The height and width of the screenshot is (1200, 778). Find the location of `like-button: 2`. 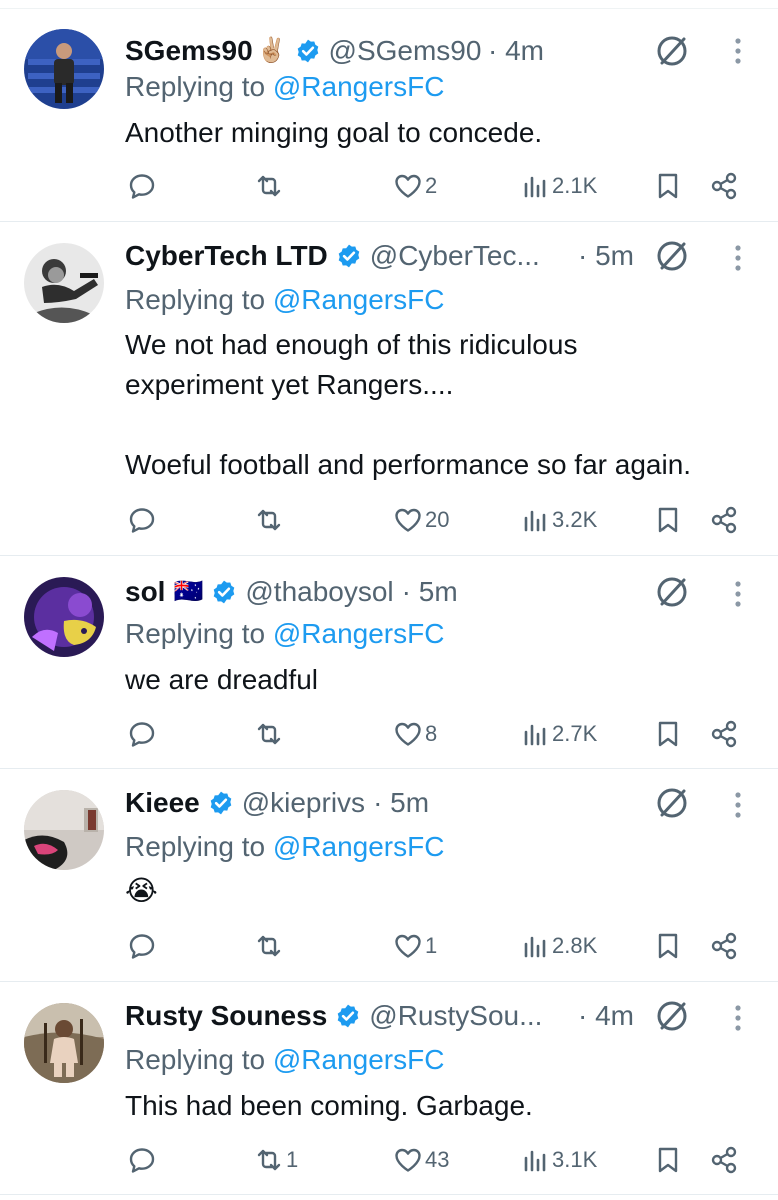

like-button: 2 is located at coordinates (415, 186).